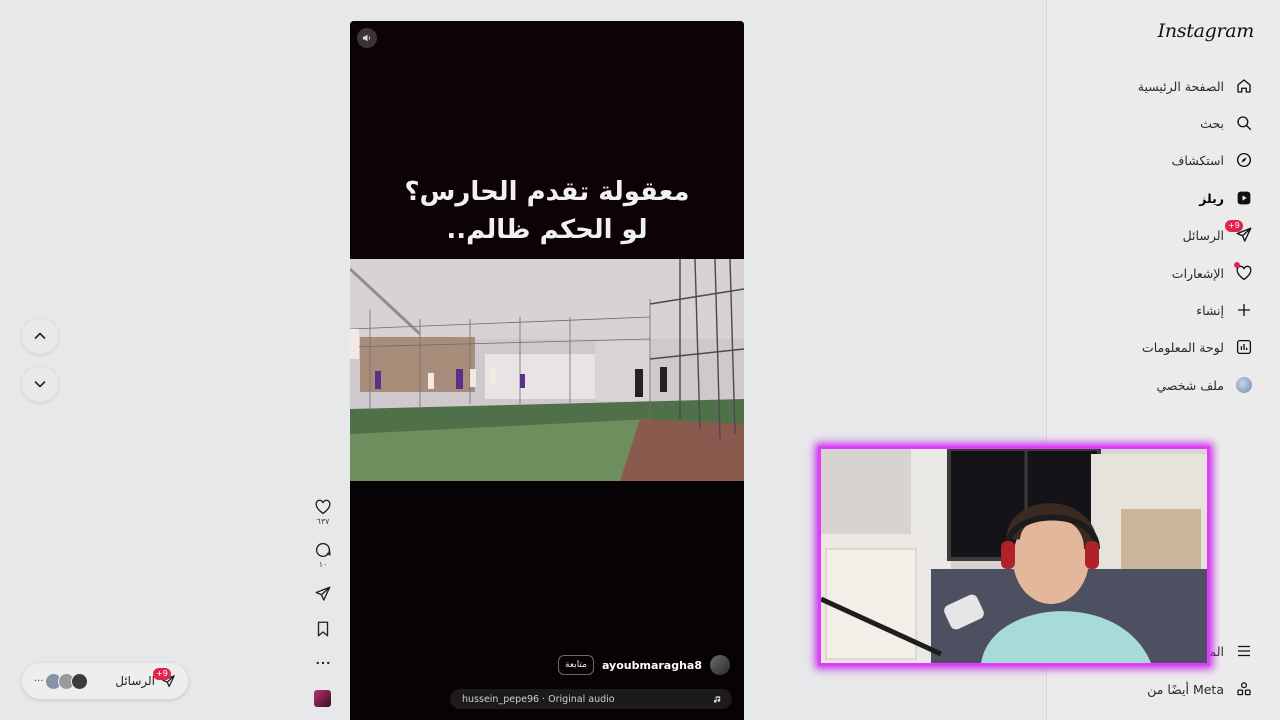 The image size is (1280, 720). What do you see at coordinates (1244, 198) in the screenshot?
I see `reels-icon` at bounding box center [1244, 198].